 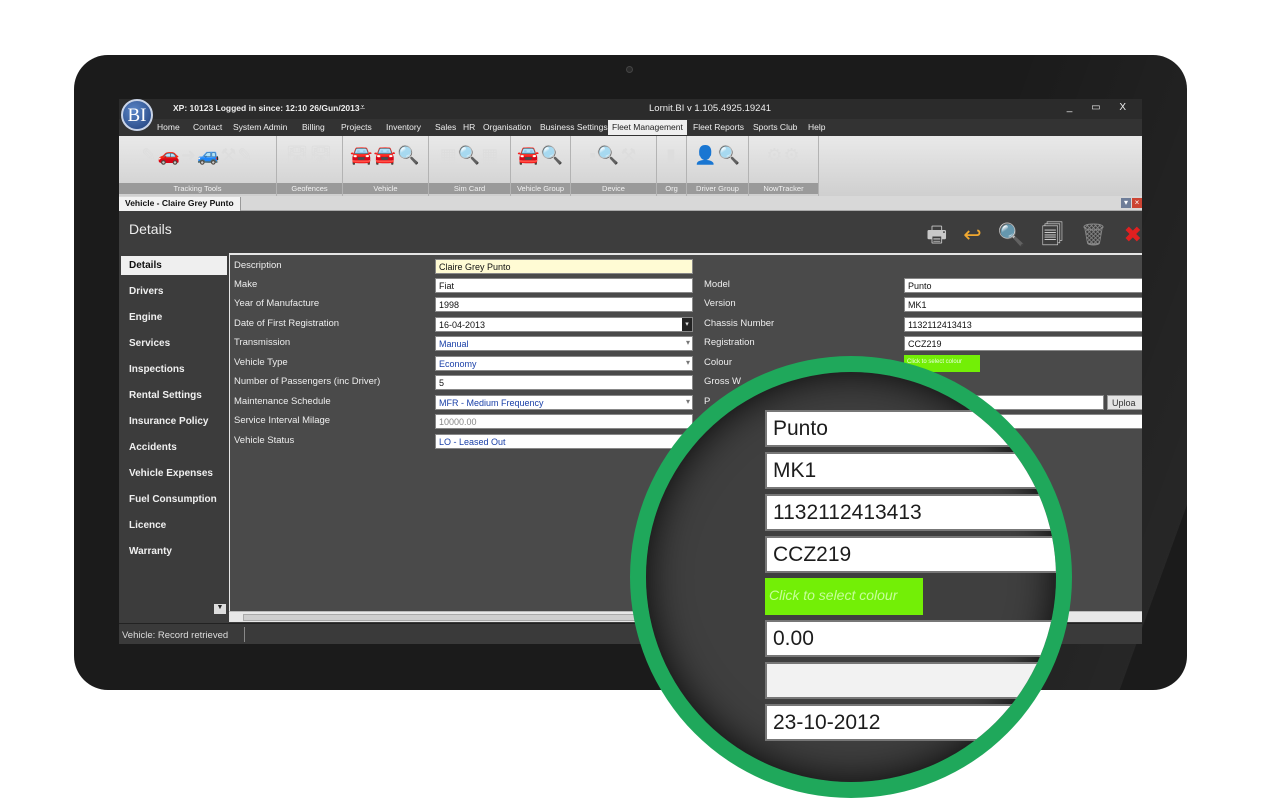 What do you see at coordinates (313, 127) in the screenshot?
I see `menu-billing: Billing` at bounding box center [313, 127].